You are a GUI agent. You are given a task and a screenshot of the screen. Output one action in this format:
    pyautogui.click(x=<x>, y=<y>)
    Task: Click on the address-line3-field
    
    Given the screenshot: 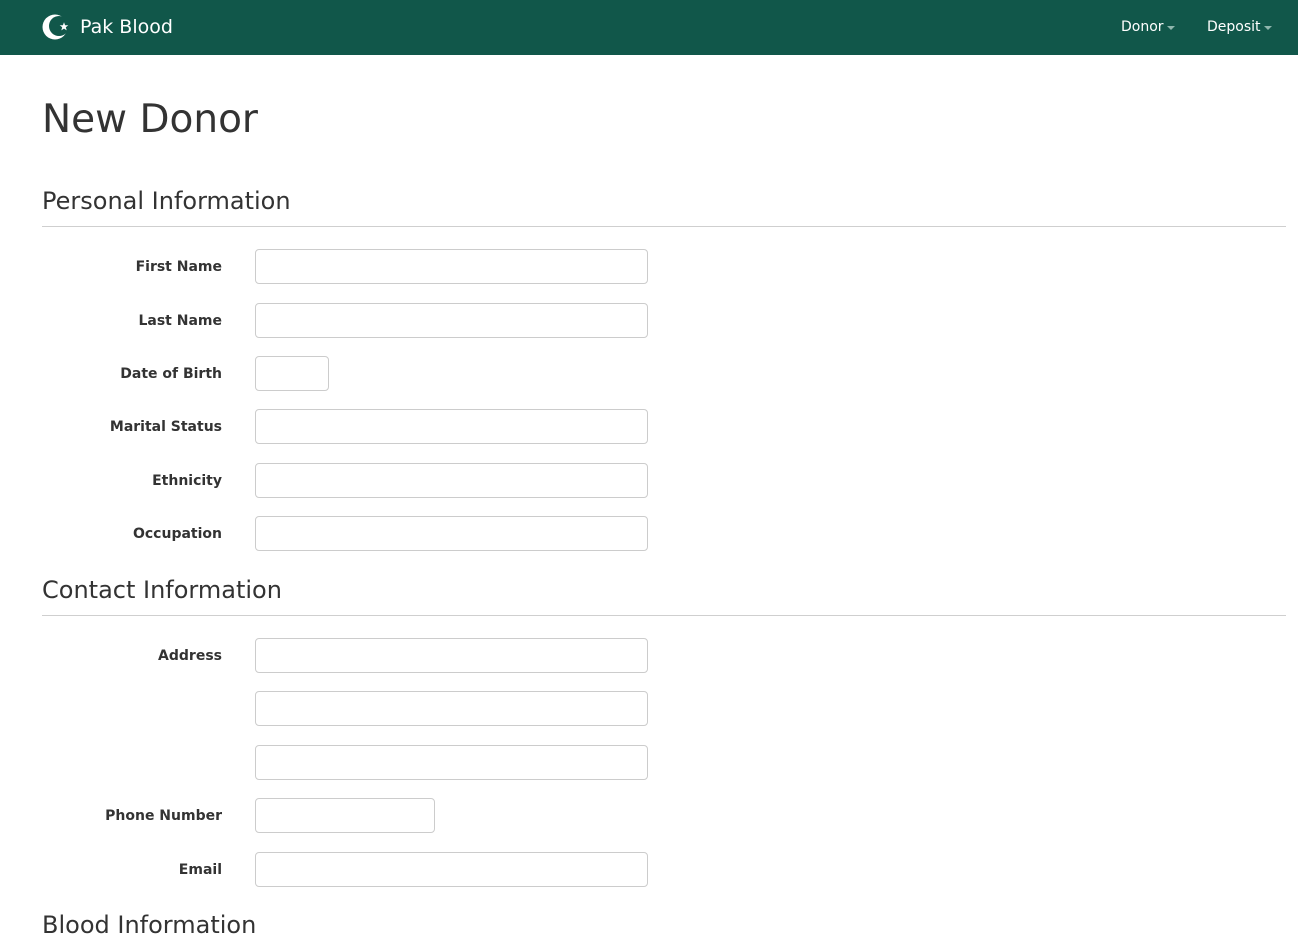 What is the action you would take?
    pyautogui.click(x=451, y=762)
    